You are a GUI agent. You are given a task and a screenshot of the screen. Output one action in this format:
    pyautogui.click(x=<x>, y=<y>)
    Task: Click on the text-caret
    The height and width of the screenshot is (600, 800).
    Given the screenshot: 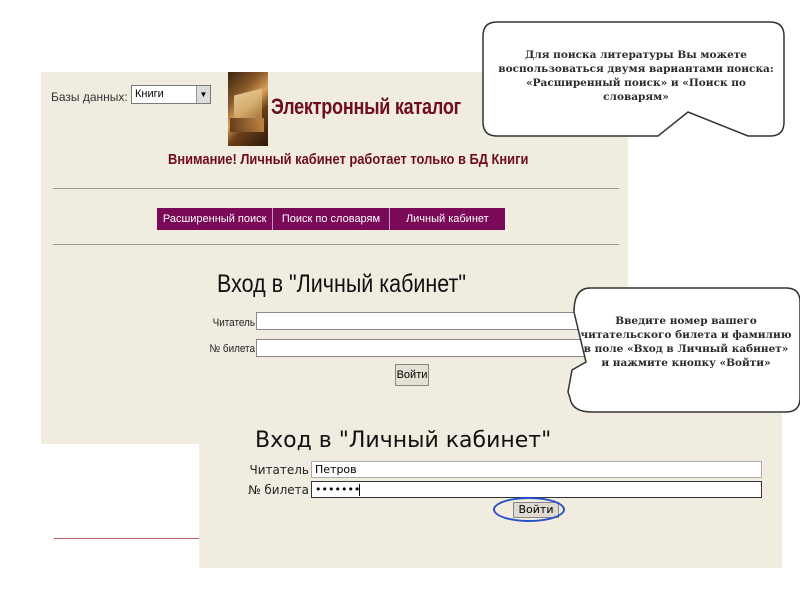 What is the action you would take?
    pyautogui.click(x=359, y=490)
    